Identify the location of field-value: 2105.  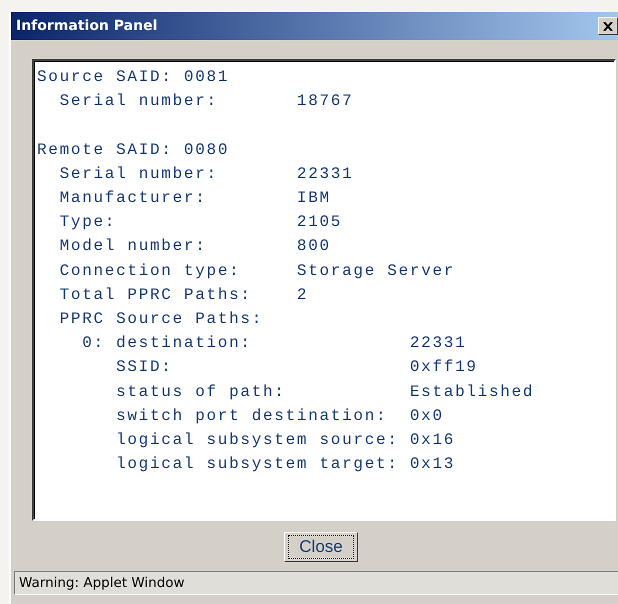
(319, 223).